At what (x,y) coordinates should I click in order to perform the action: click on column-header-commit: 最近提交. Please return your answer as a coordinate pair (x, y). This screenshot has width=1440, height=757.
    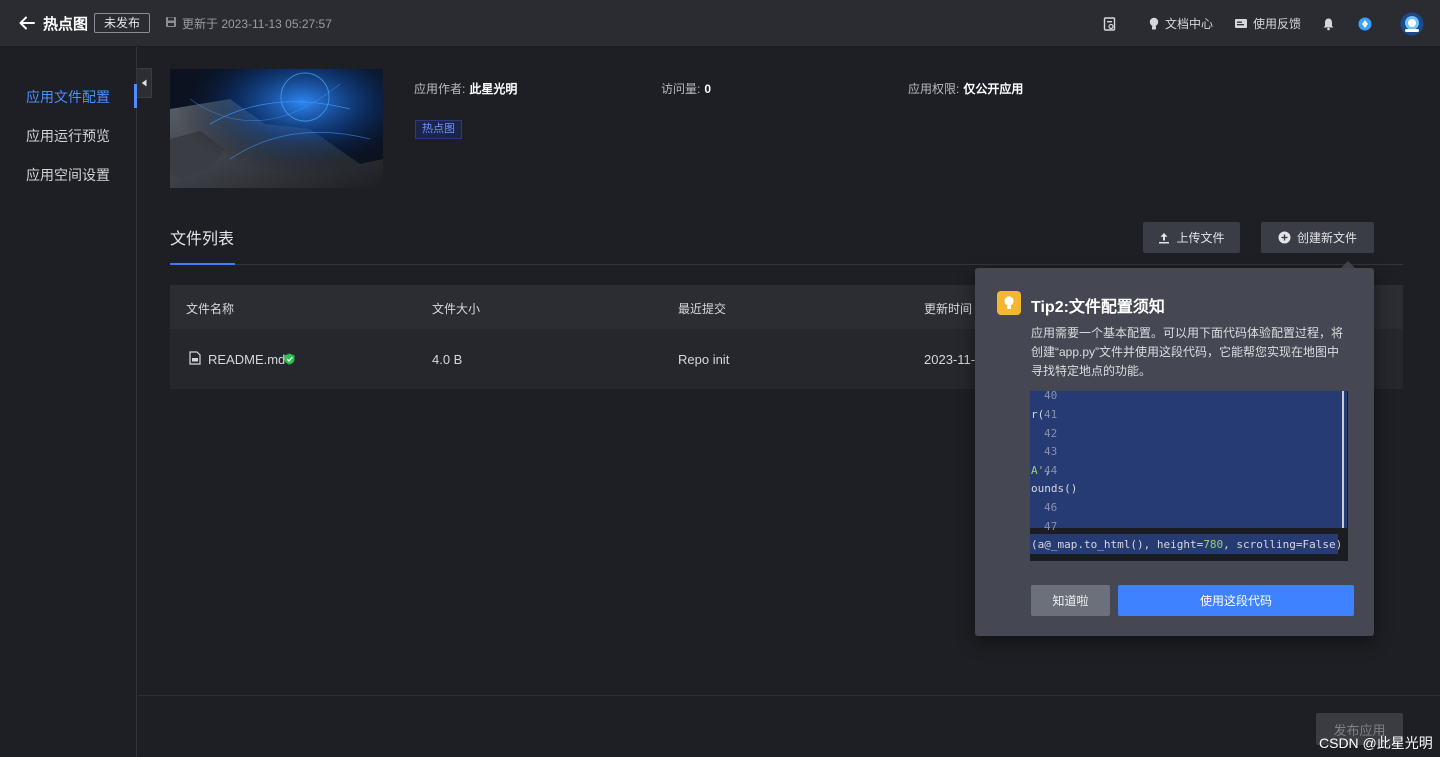
    Looking at the image, I should click on (702, 309).